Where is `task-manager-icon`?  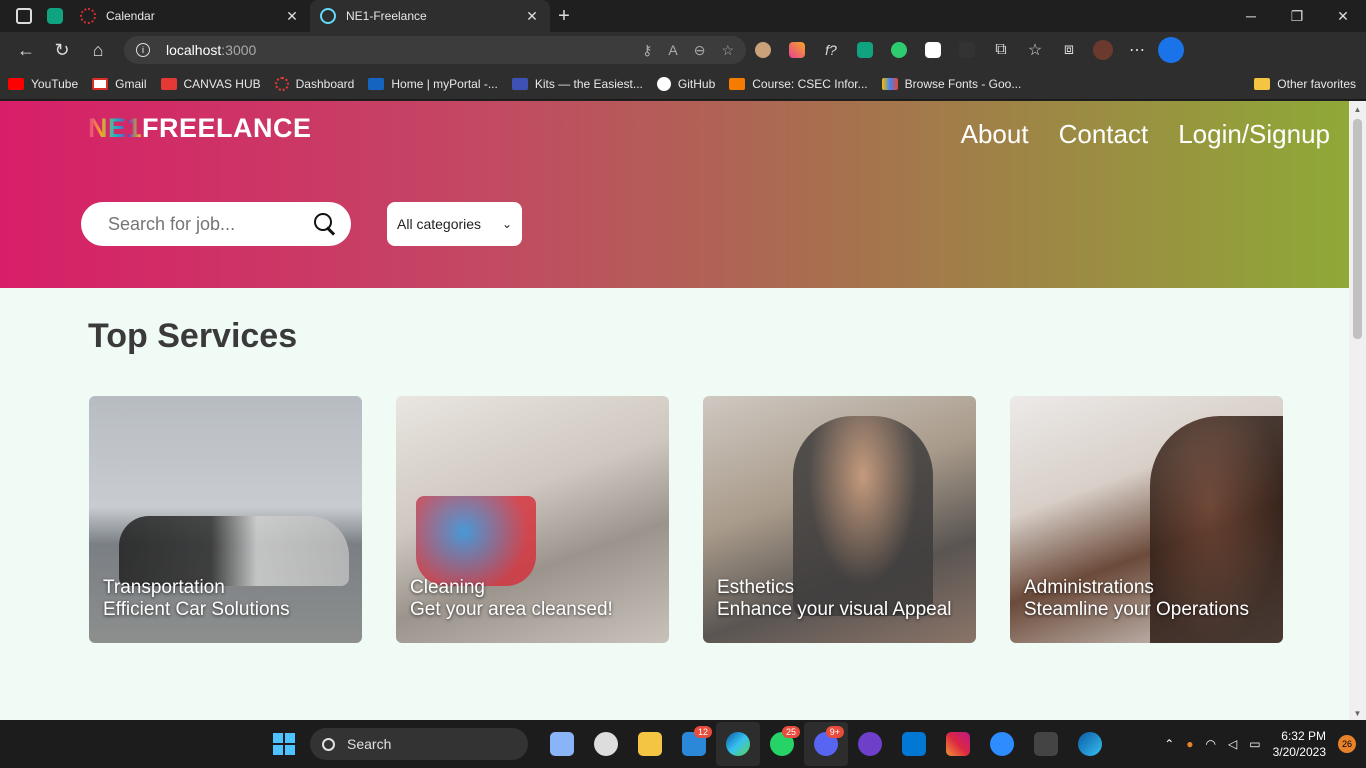
task-manager-icon is located at coordinates (562, 744).